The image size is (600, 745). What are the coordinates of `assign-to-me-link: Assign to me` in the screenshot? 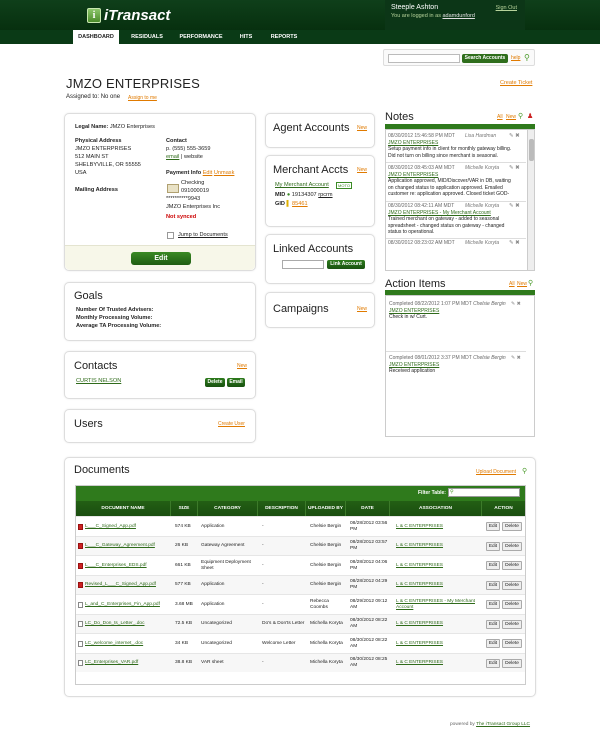 It's located at (142, 98).